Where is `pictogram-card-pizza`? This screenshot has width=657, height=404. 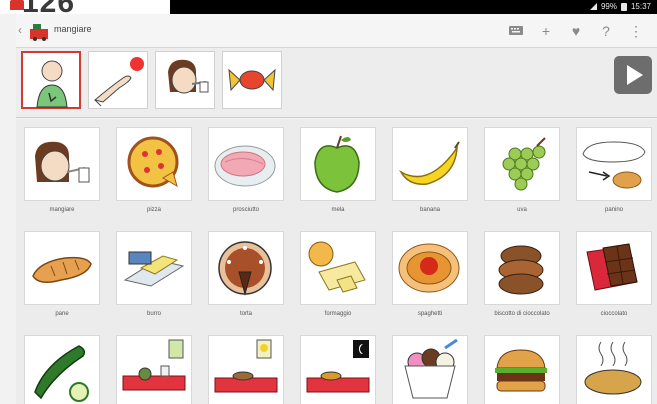
pictogram-card-pizza is located at coordinates (154, 164).